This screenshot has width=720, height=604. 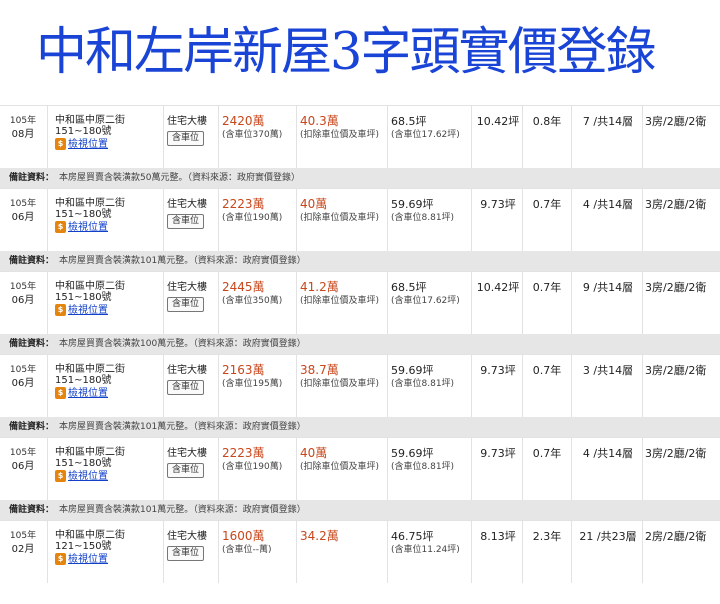 I want to click on page-title: 中和左岸新屋3字頭實價登錄, so click(x=346, y=52).